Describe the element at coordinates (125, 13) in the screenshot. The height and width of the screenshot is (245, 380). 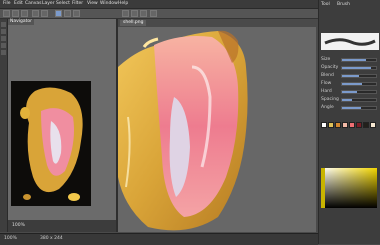
I see `zoom-icon` at that location.